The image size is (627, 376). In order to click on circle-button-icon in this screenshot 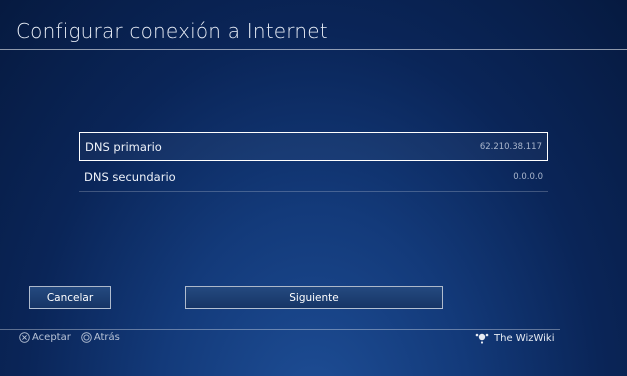, I will do `click(86, 337)`.